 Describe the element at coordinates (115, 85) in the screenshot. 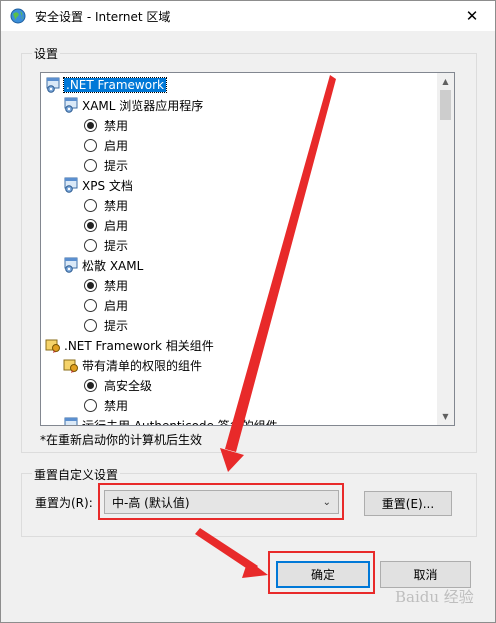

I see `tree-item-label: .NET Framework` at that location.